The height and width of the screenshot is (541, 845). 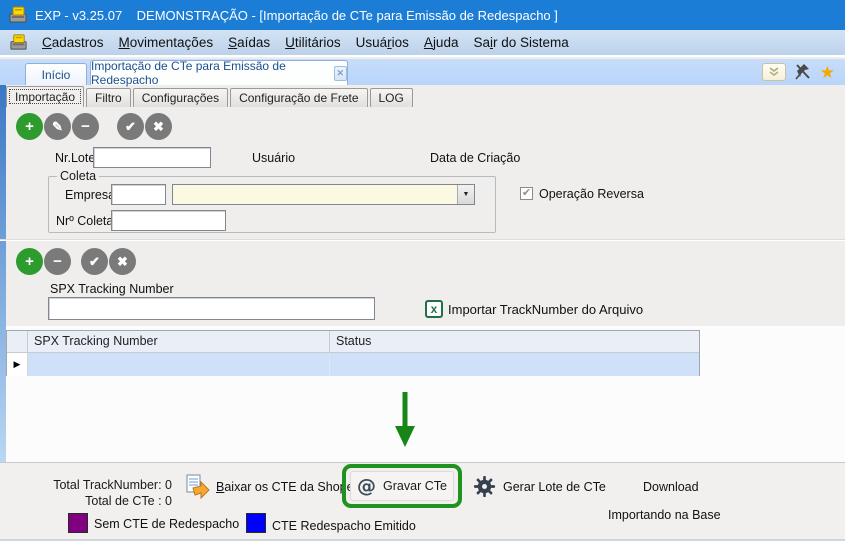 I want to click on menu-app-icon, so click(x=18, y=42).